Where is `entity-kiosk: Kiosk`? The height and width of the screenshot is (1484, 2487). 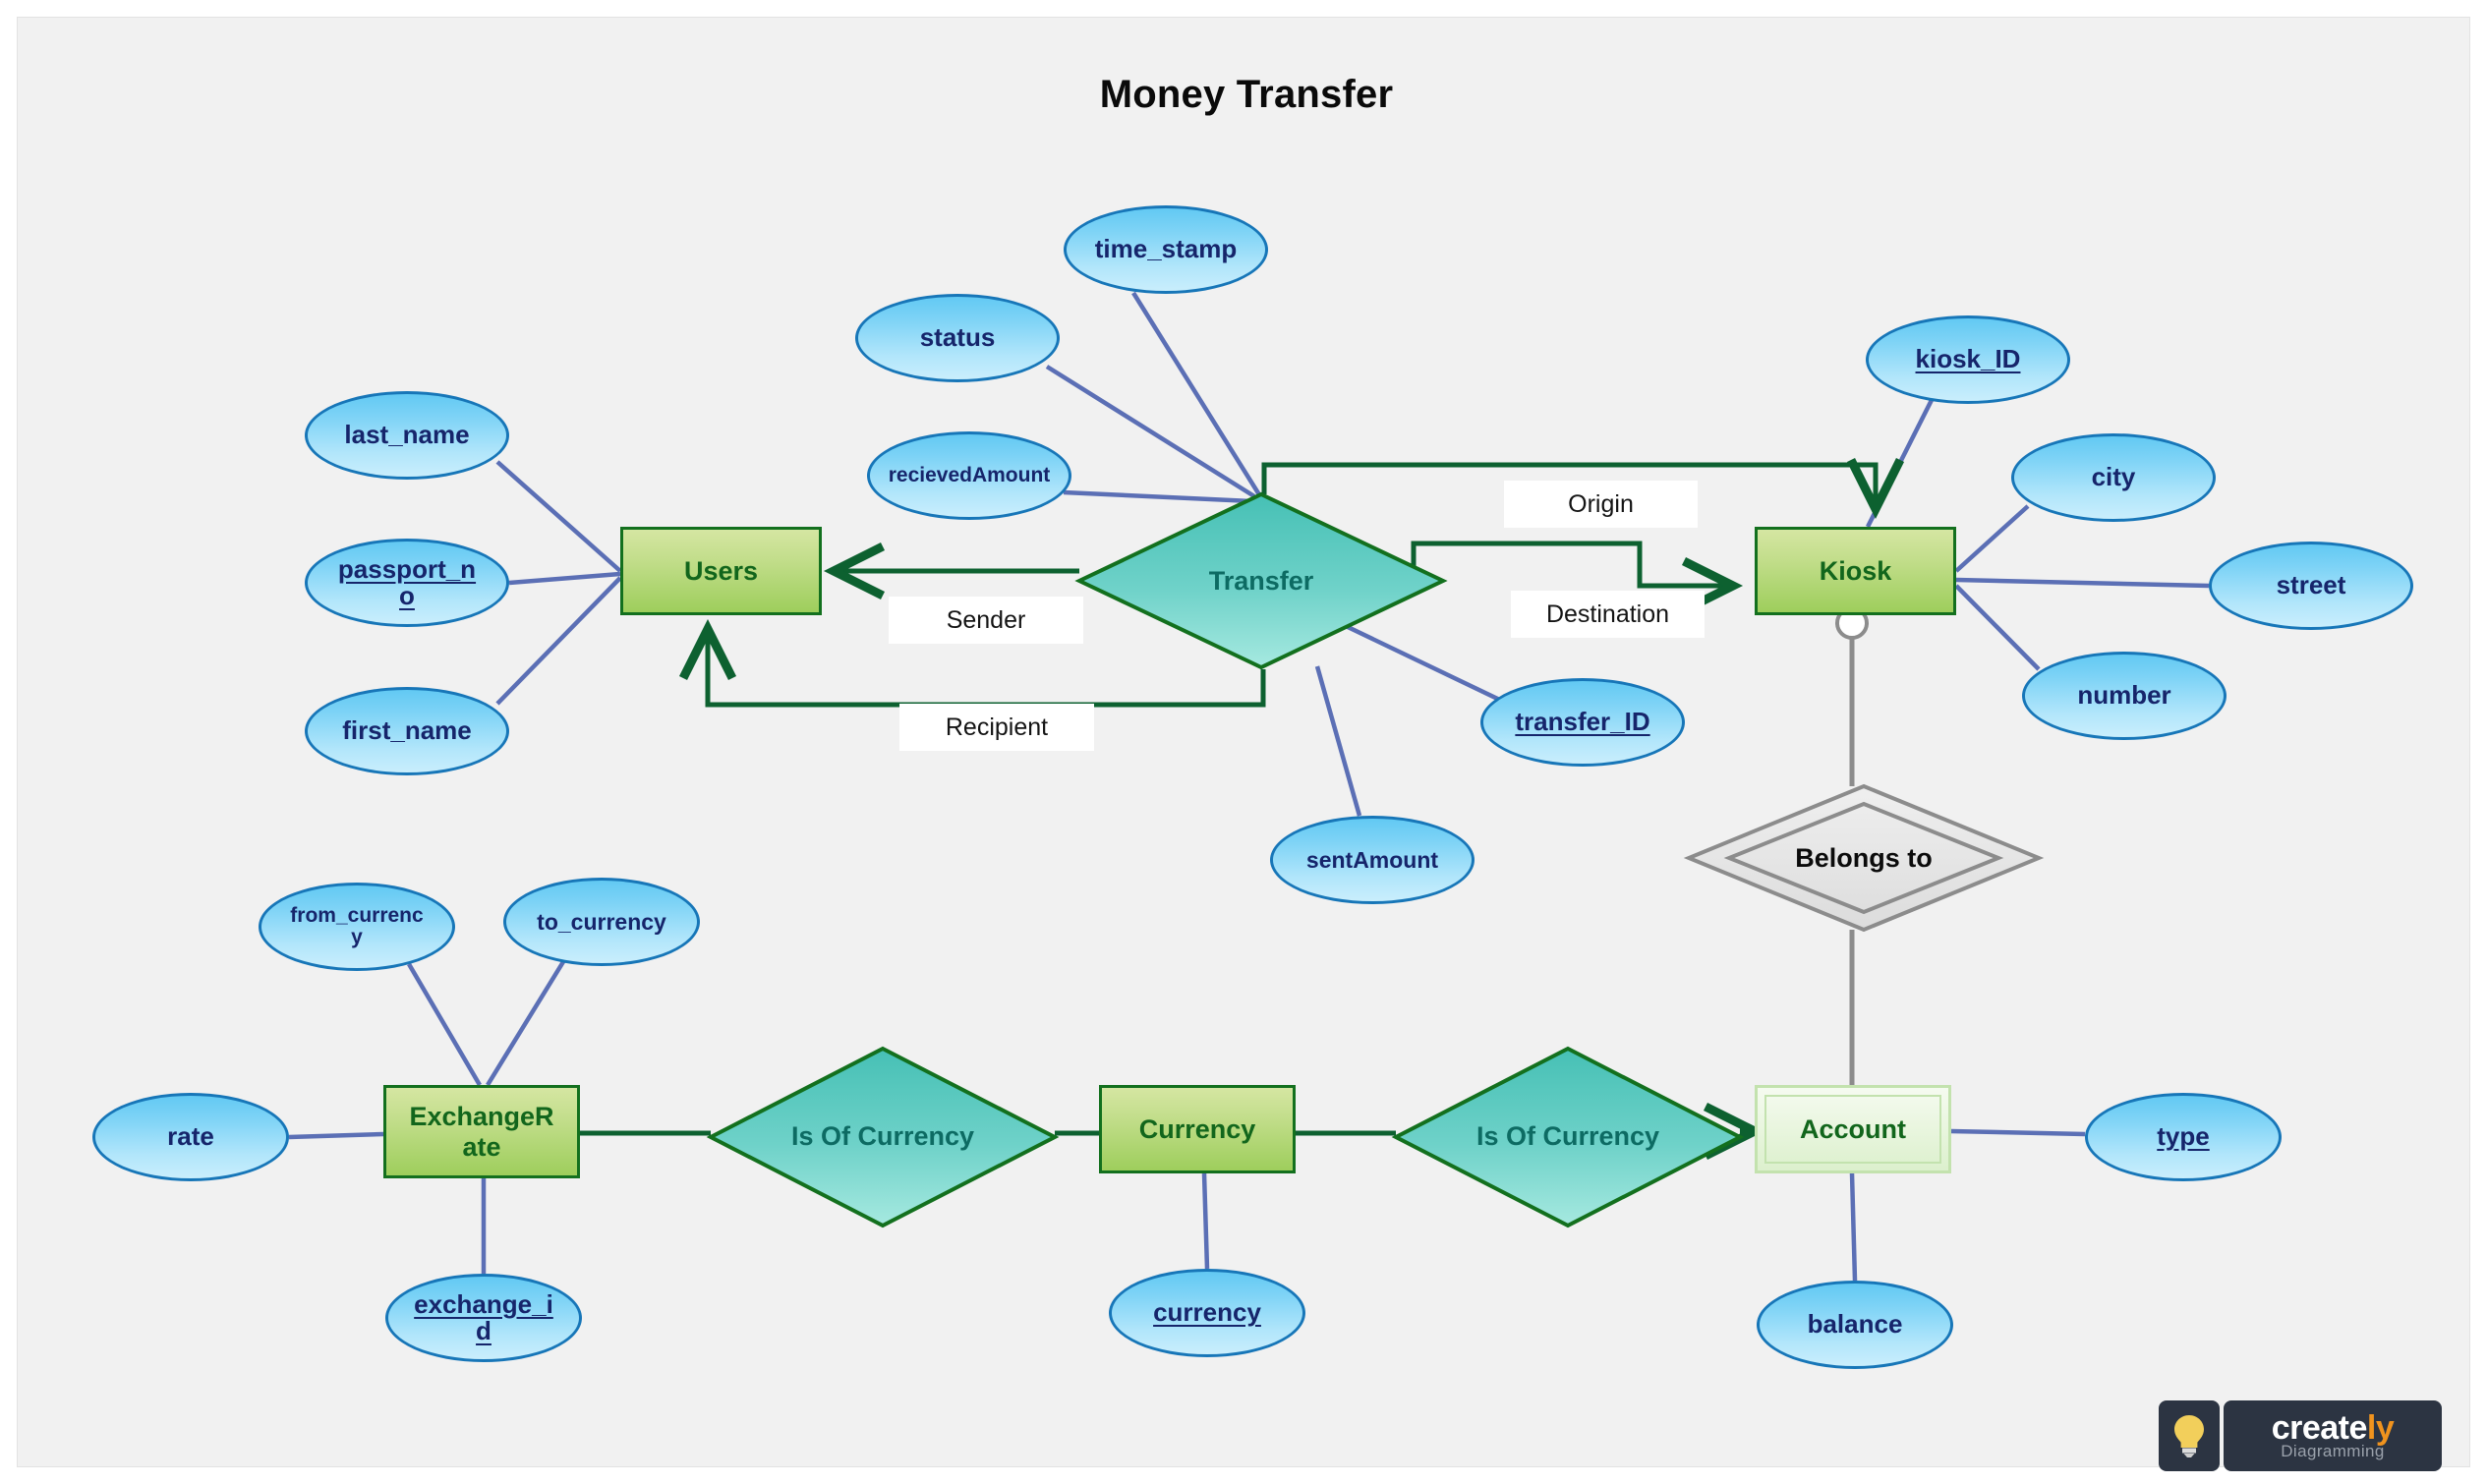
entity-kiosk: Kiosk is located at coordinates (1855, 571).